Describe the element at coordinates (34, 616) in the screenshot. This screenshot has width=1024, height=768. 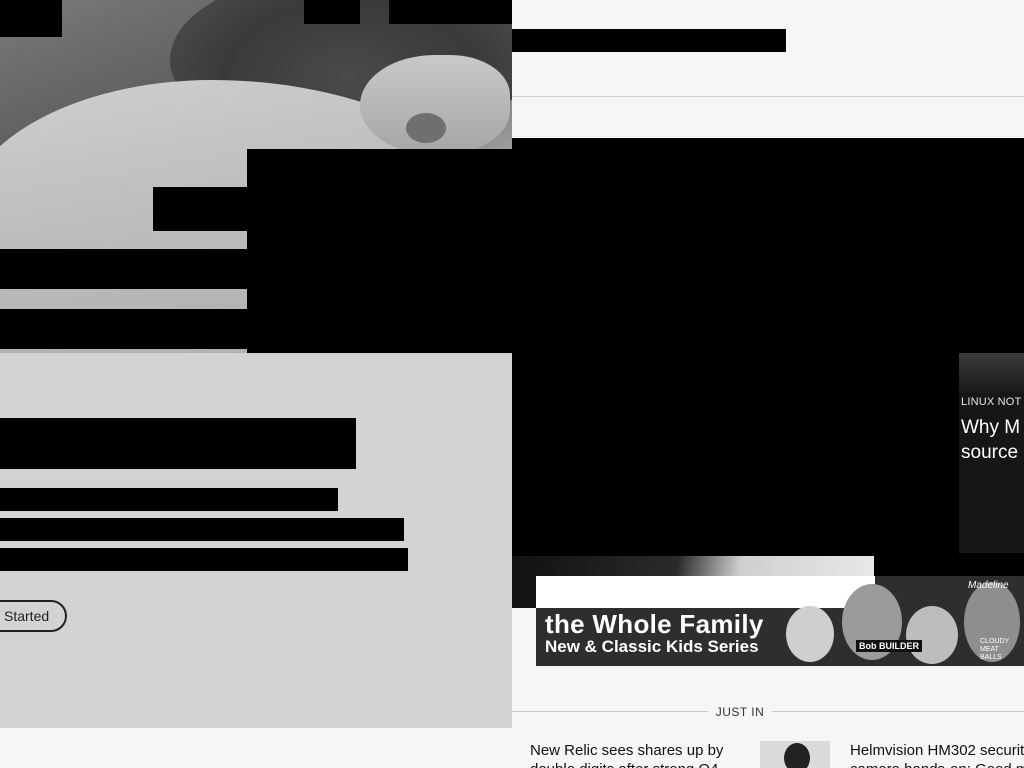
I see `get-started-button: Started` at that location.